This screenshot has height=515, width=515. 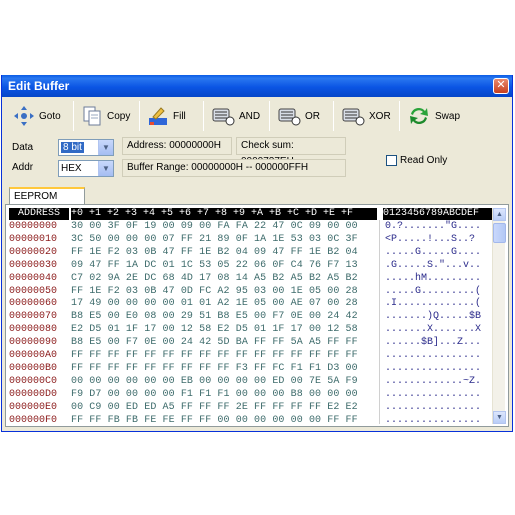 What do you see at coordinates (23, 167) in the screenshot?
I see `addr-label: Addr` at bounding box center [23, 167].